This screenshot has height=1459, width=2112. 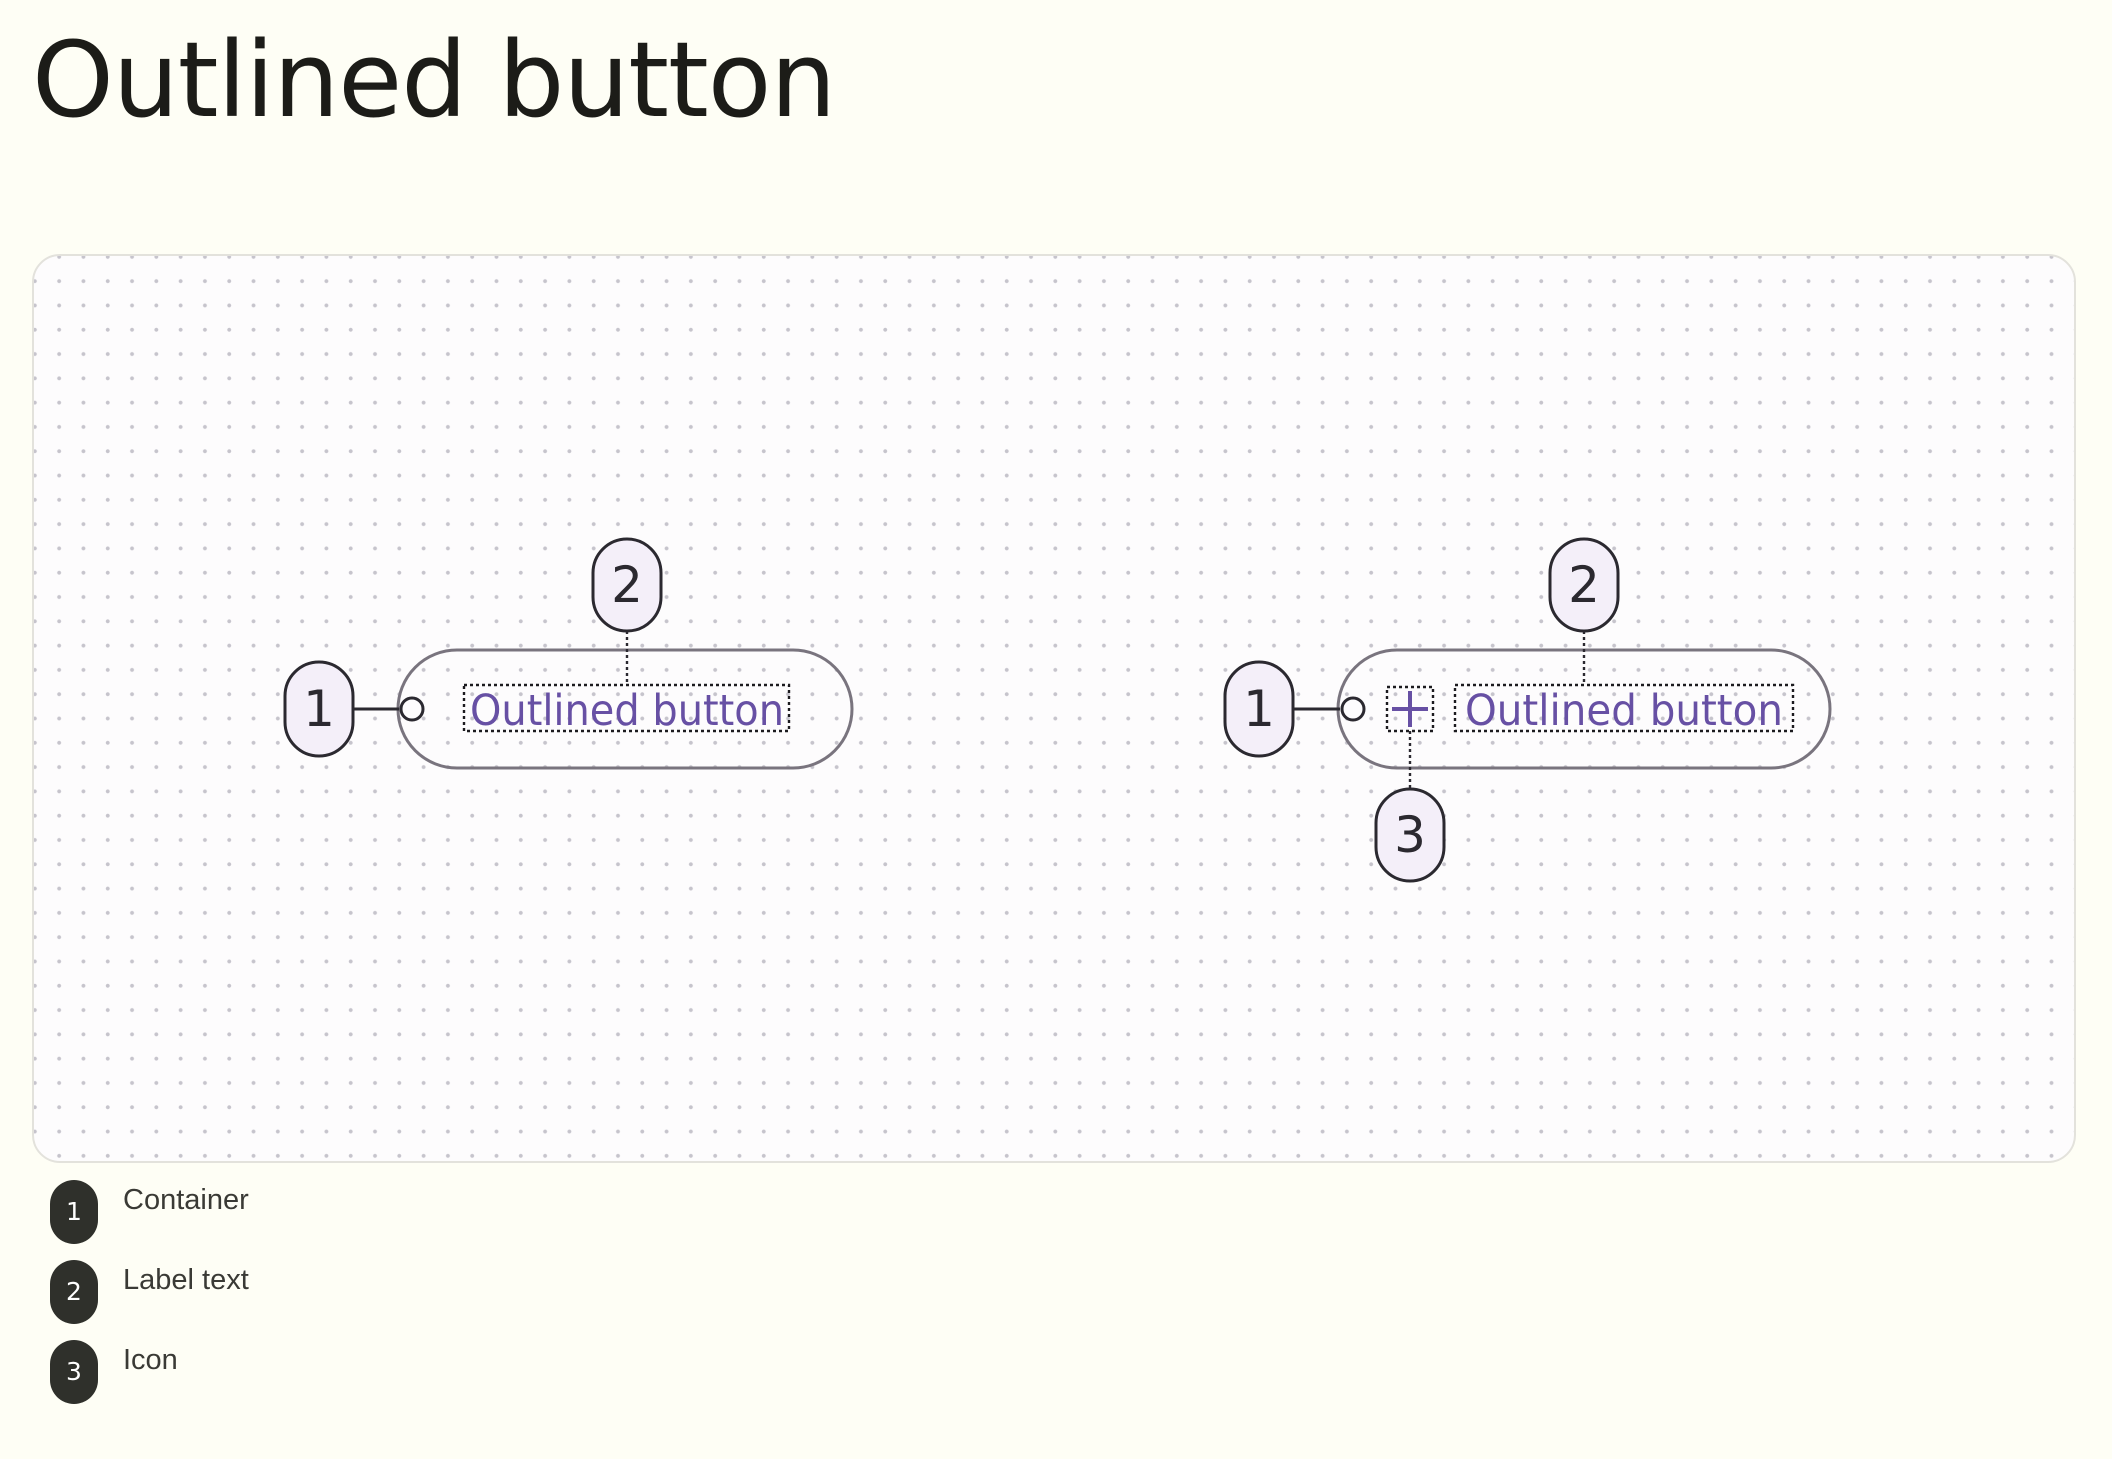 What do you see at coordinates (350, 1372) in the screenshot?
I see `legend-item-icon: 3 Icon` at bounding box center [350, 1372].